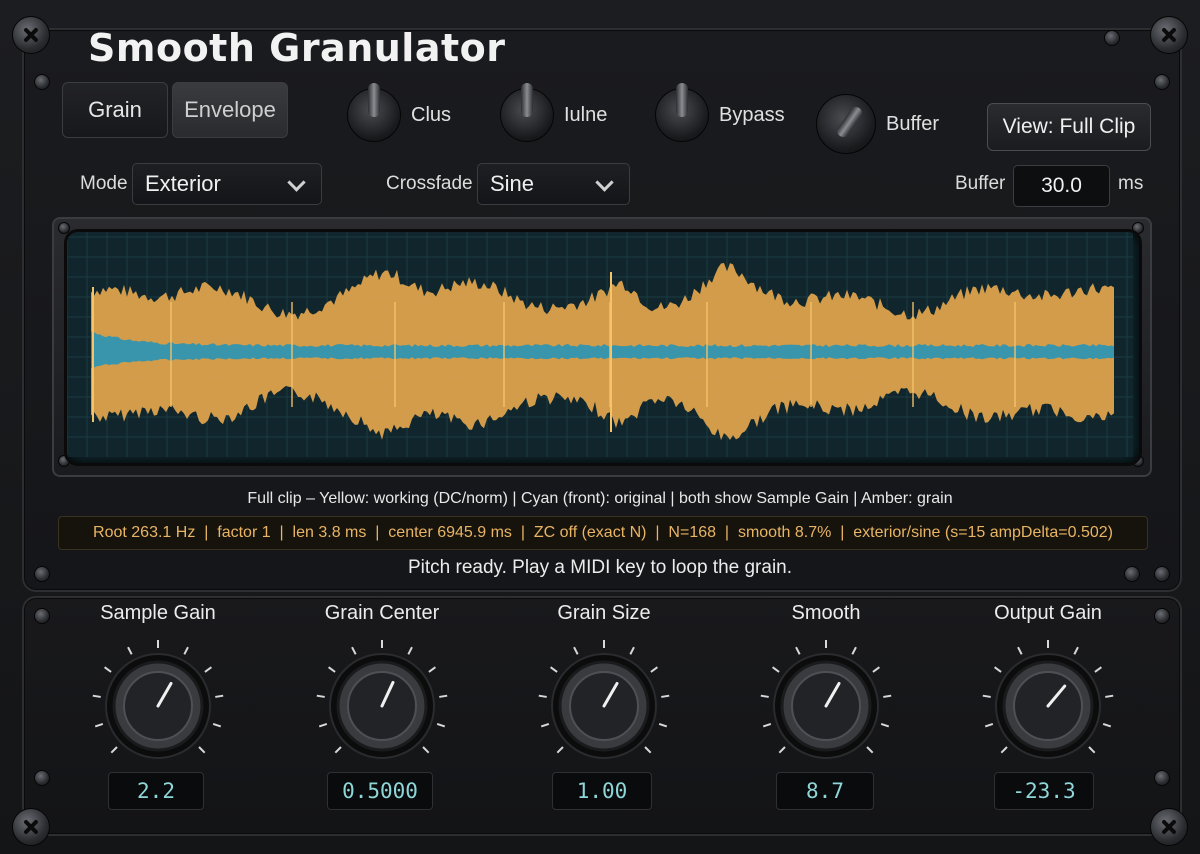 The image size is (1200, 854). I want to click on tab-envelope: Envelope, so click(230, 110).